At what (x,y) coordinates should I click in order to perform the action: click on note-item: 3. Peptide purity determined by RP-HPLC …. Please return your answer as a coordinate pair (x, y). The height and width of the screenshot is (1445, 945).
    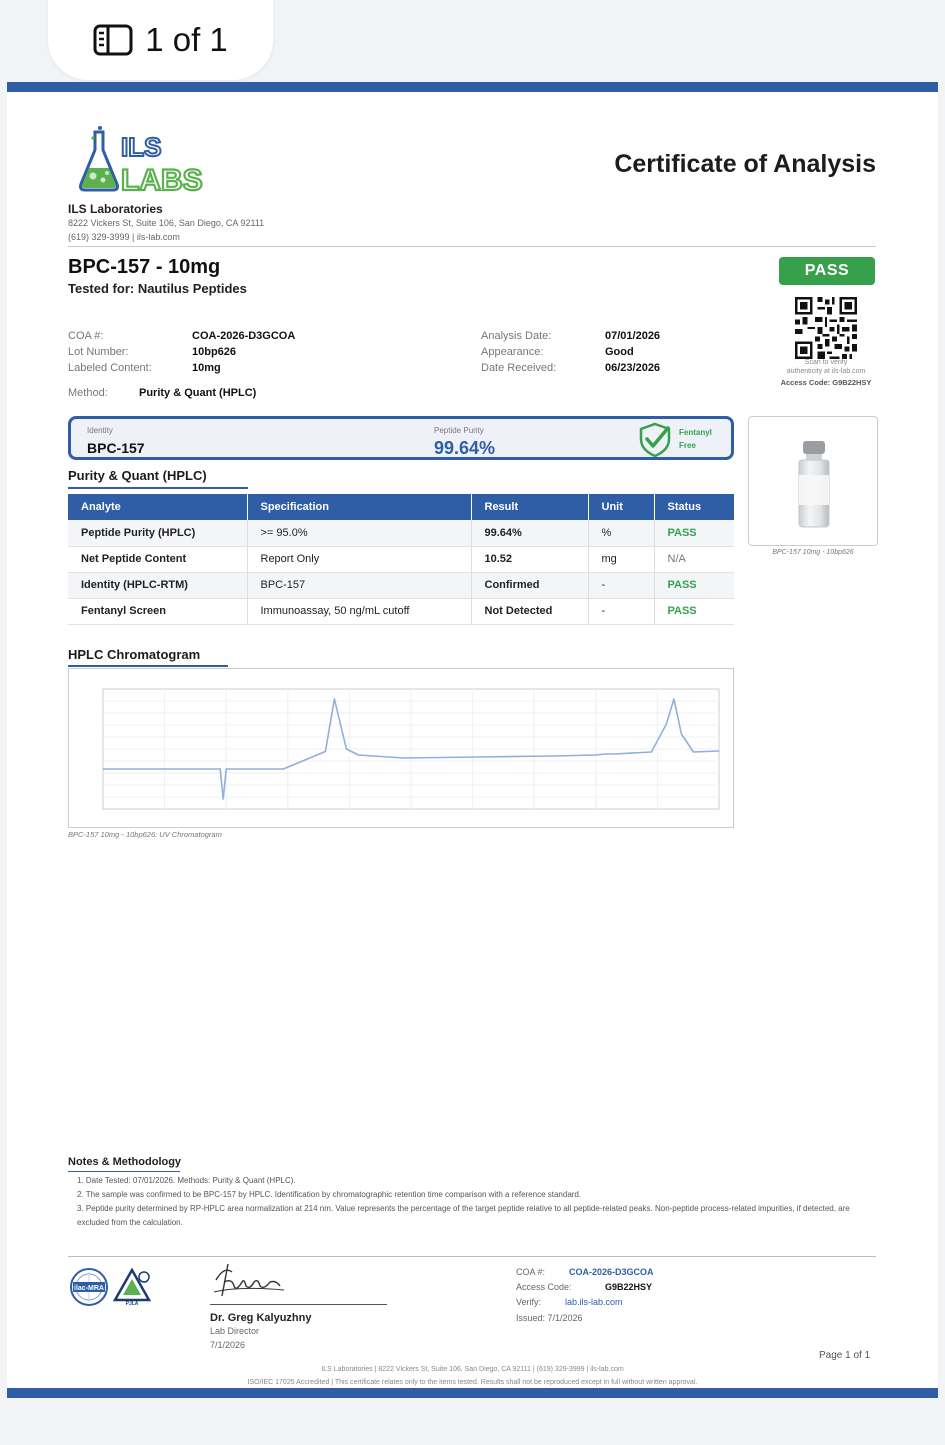
    Looking at the image, I should click on (463, 1215).